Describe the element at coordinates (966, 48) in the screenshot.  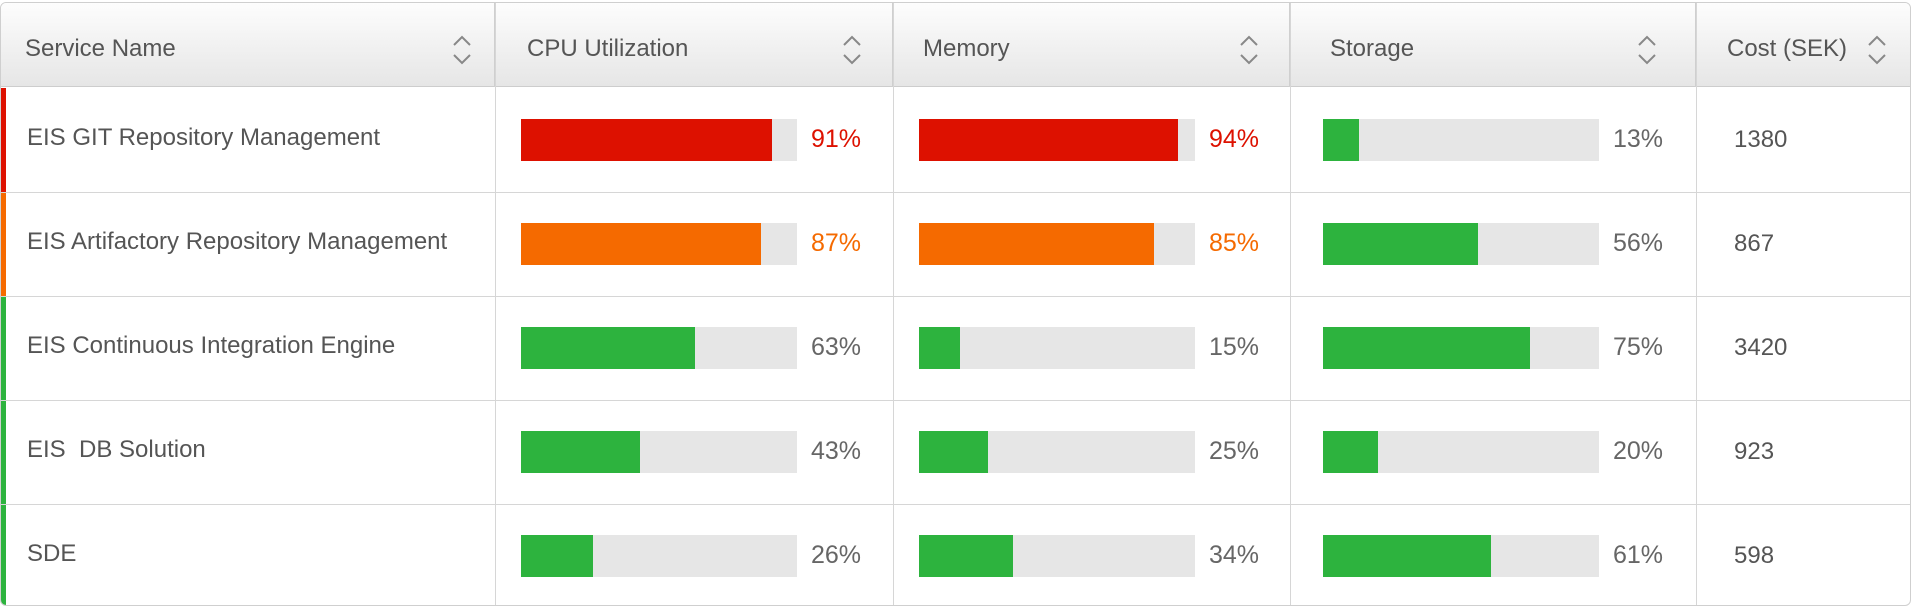
I see `column-header-label: Memory` at that location.